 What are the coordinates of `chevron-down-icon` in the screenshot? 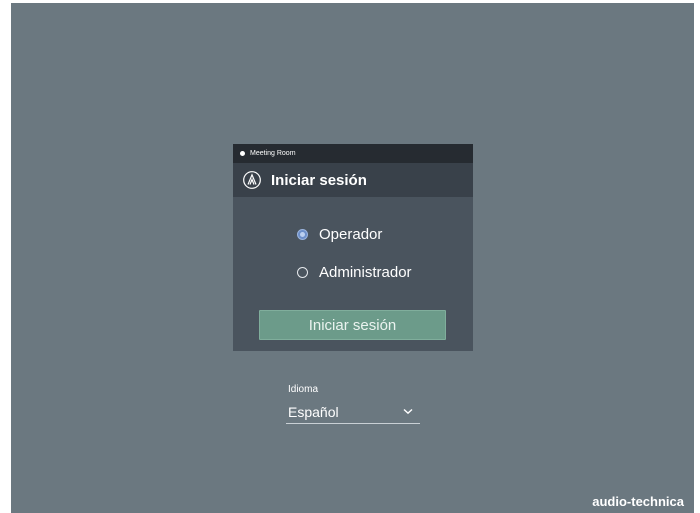 It's located at (408, 411).